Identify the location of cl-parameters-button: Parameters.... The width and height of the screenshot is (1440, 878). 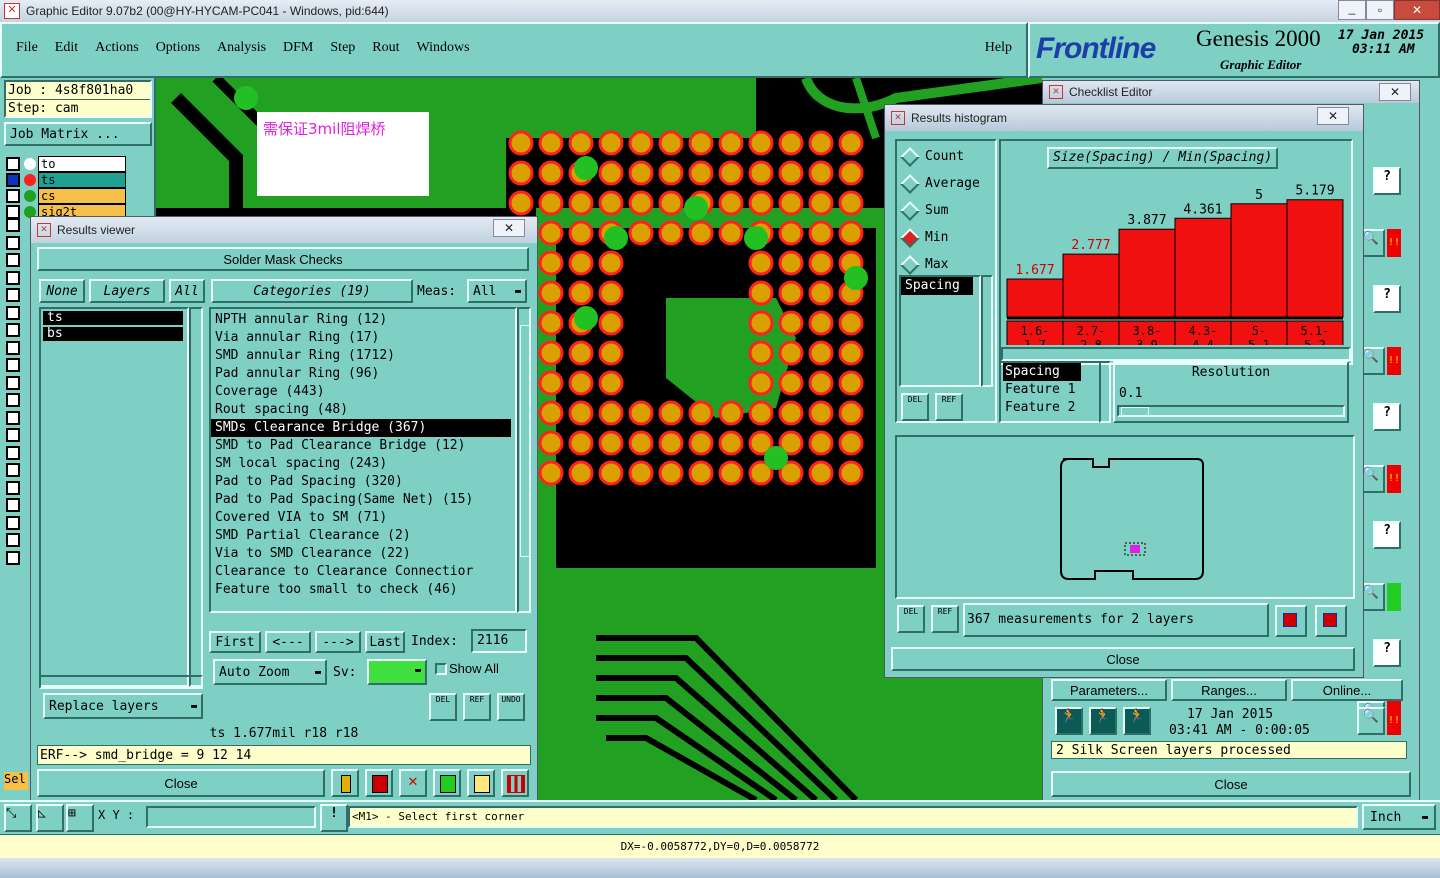
(1109, 690).